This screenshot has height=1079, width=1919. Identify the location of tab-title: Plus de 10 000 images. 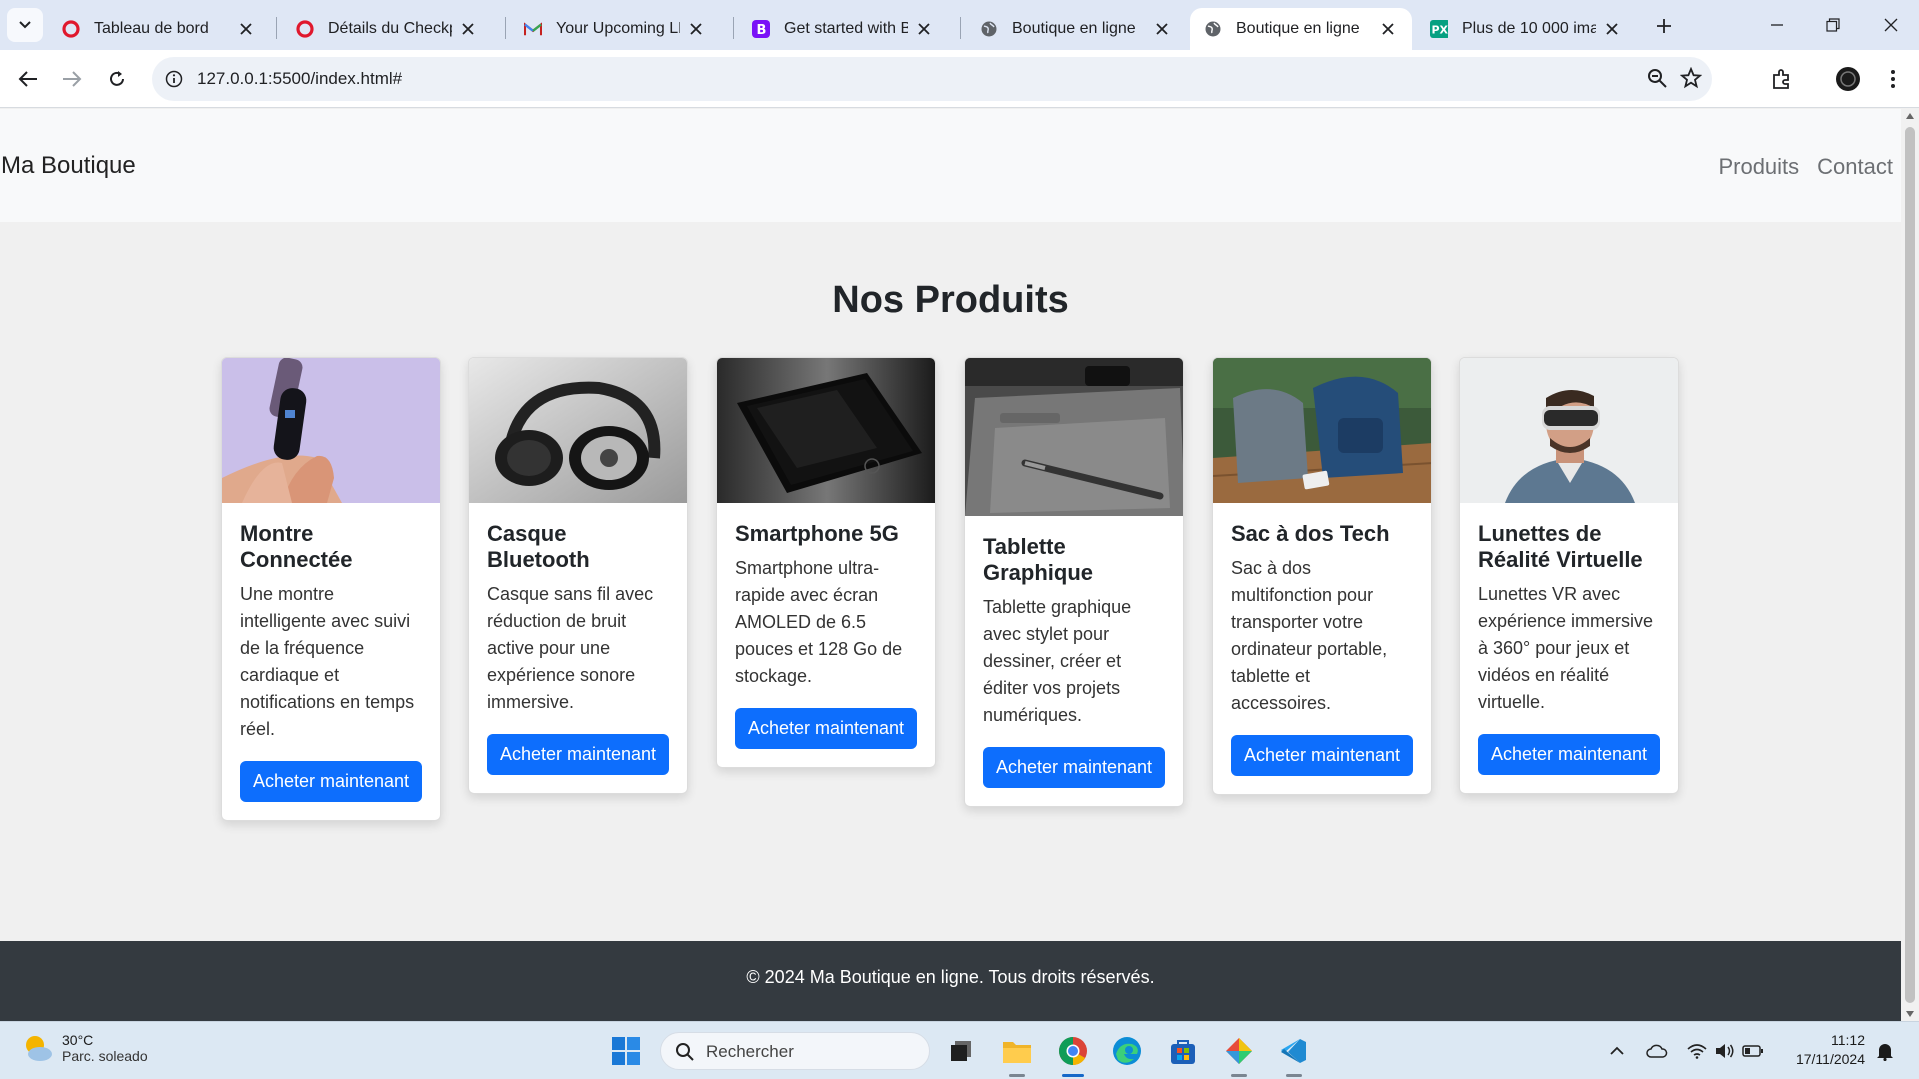
(1529, 28).